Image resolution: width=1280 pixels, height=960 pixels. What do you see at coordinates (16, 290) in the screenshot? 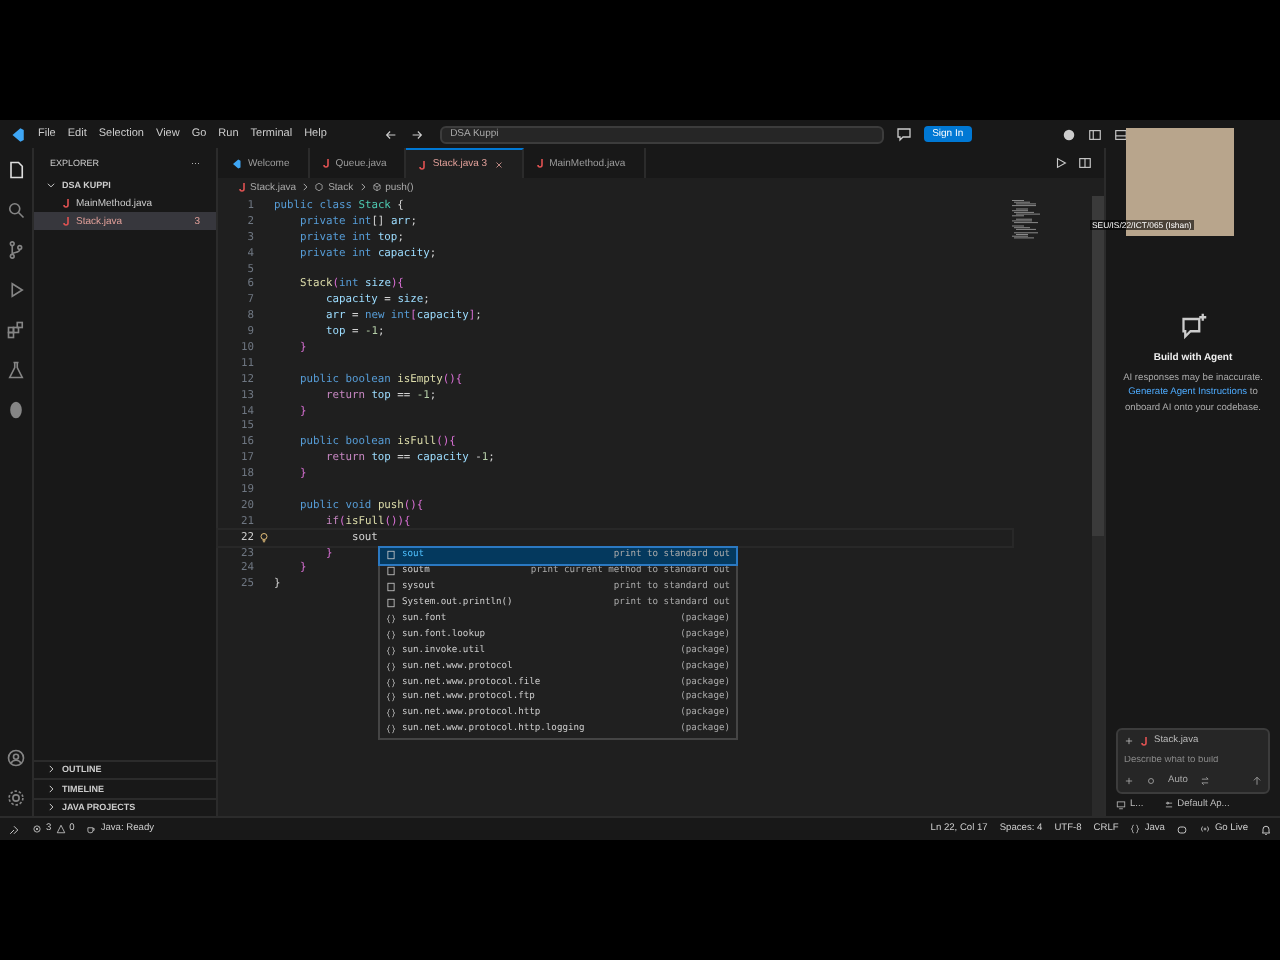
I see `run-debug-icon` at bounding box center [16, 290].